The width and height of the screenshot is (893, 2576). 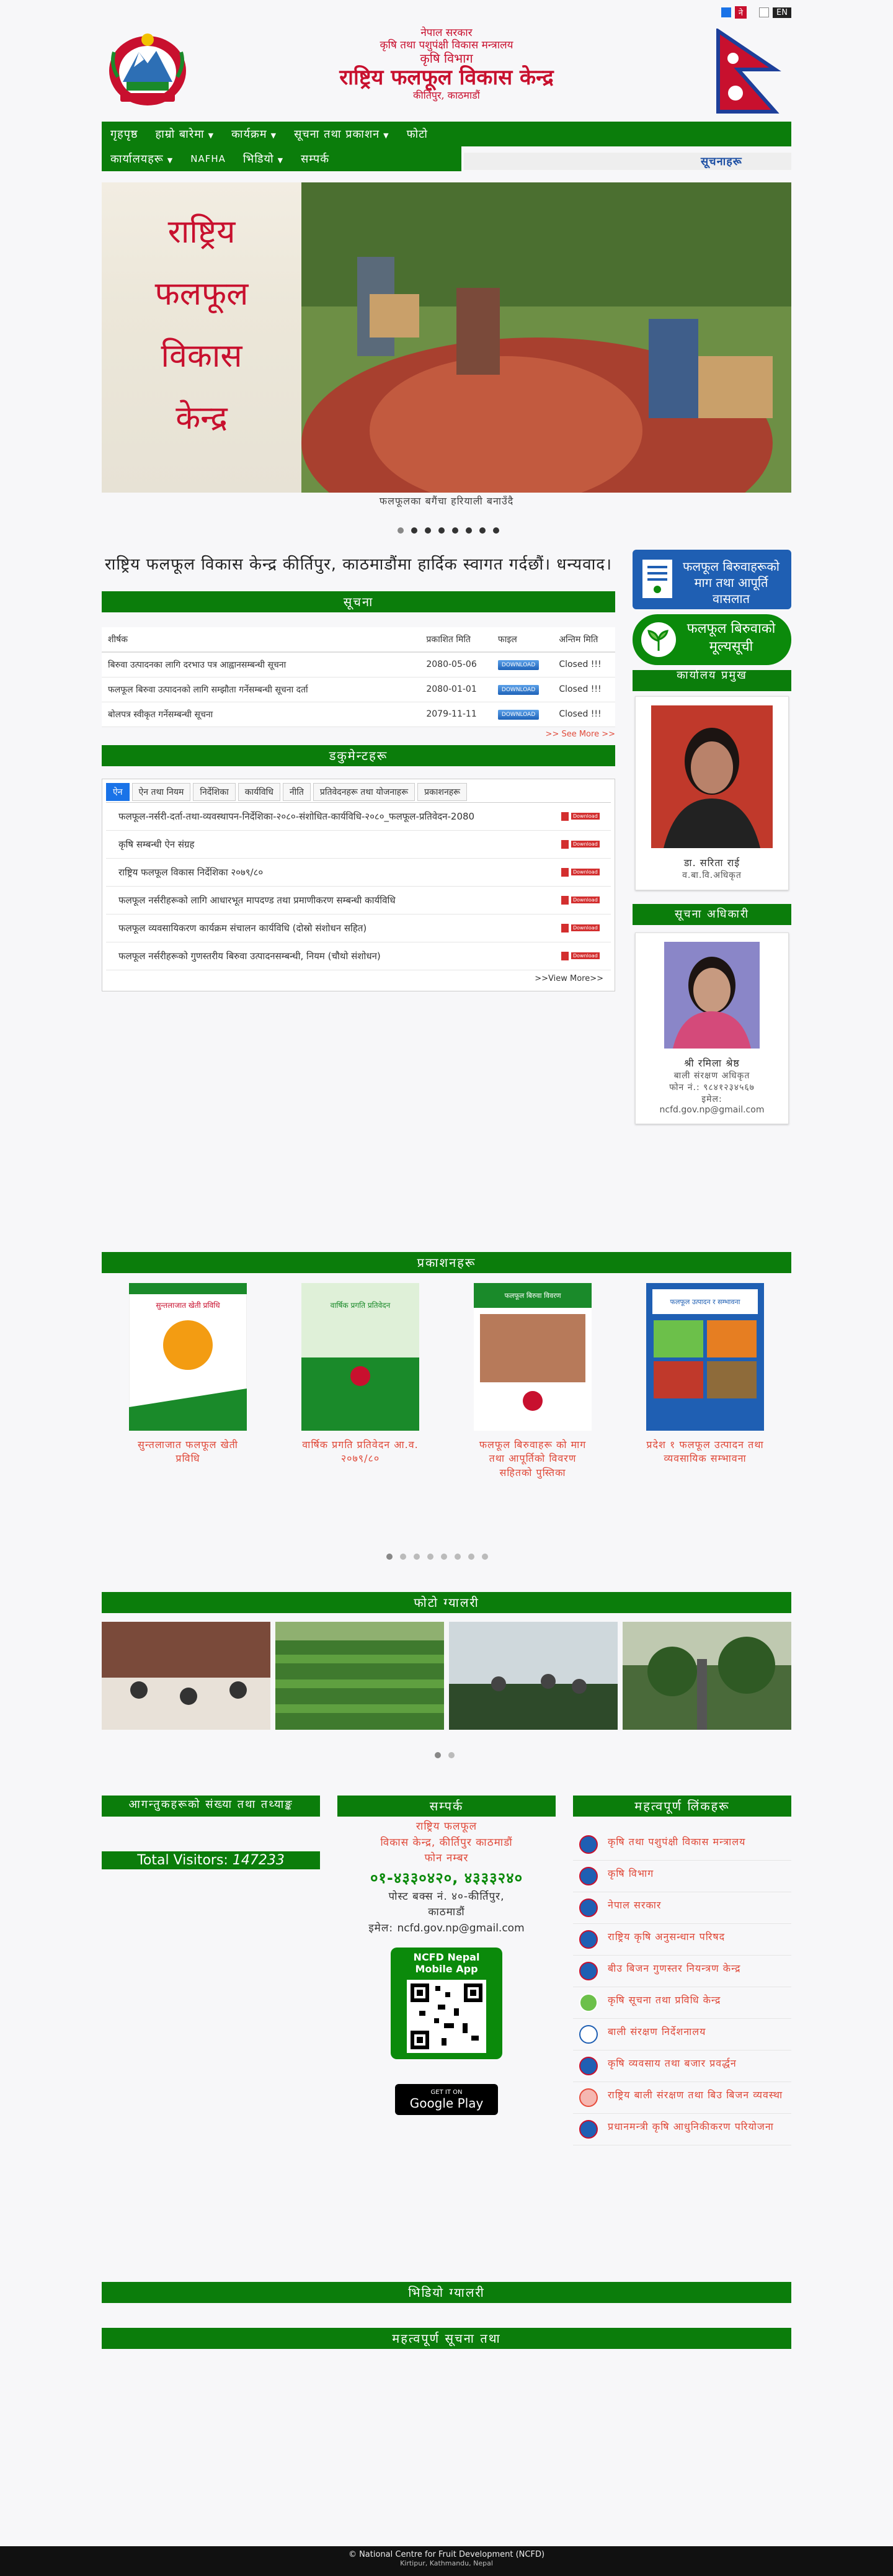 What do you see at coordinates (358, 734) in the screenshot?
I see `see-more-link: >> See More >>` at bounding box center [358, 734].